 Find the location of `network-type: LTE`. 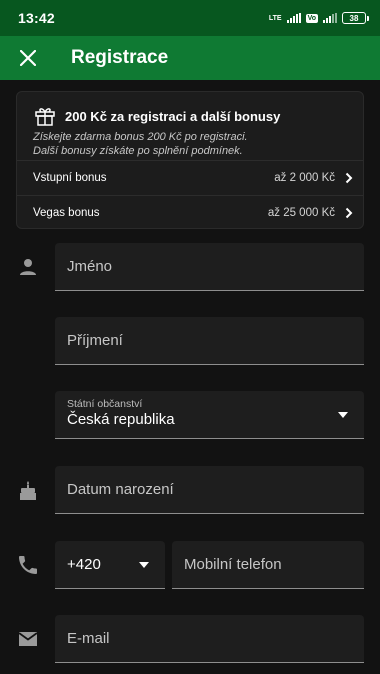

network-type: LTE is located at coordinates (275, 18).